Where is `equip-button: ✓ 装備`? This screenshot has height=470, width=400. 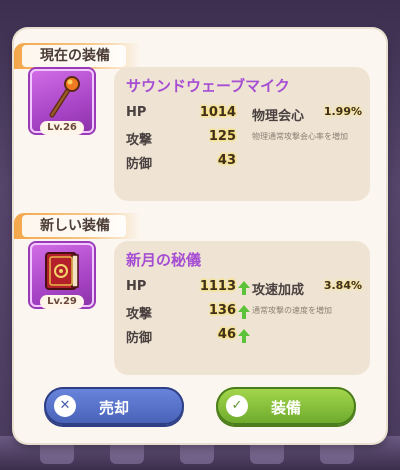 equip-button: ✓ 装備 is located at coordinates (286, 406).